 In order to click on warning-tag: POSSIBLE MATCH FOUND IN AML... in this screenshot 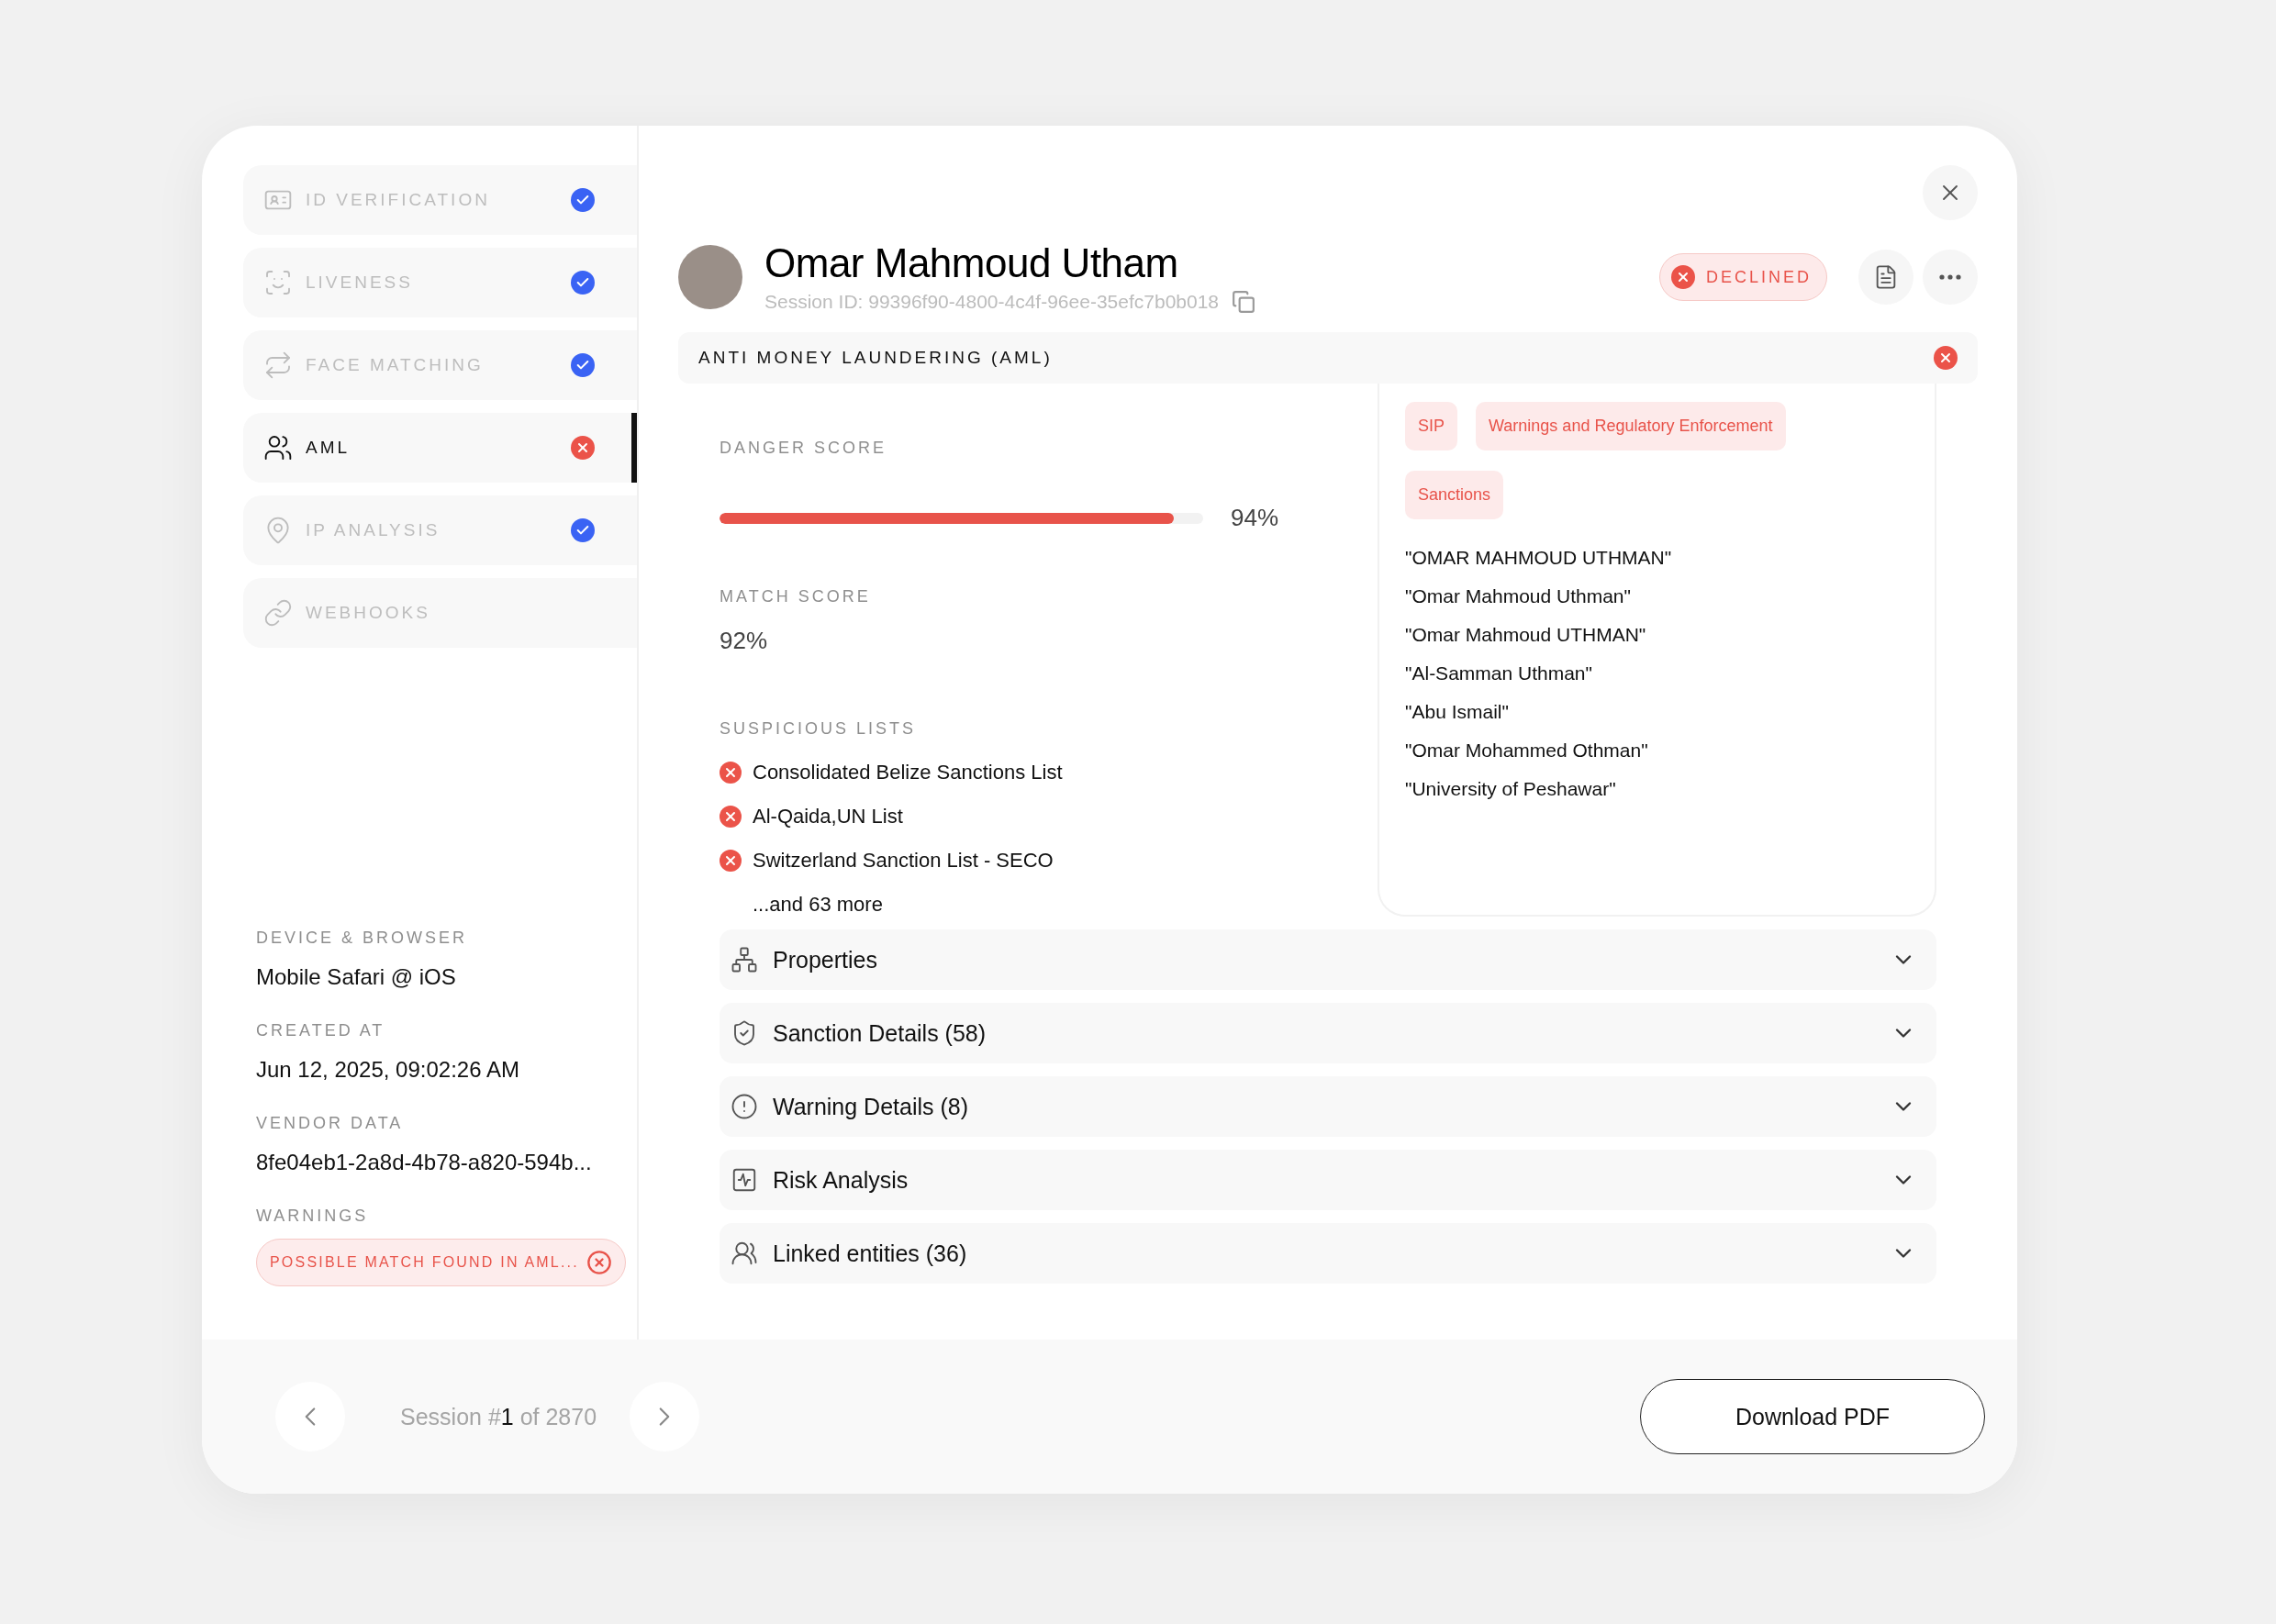, I will do `click(441, 1262)`.